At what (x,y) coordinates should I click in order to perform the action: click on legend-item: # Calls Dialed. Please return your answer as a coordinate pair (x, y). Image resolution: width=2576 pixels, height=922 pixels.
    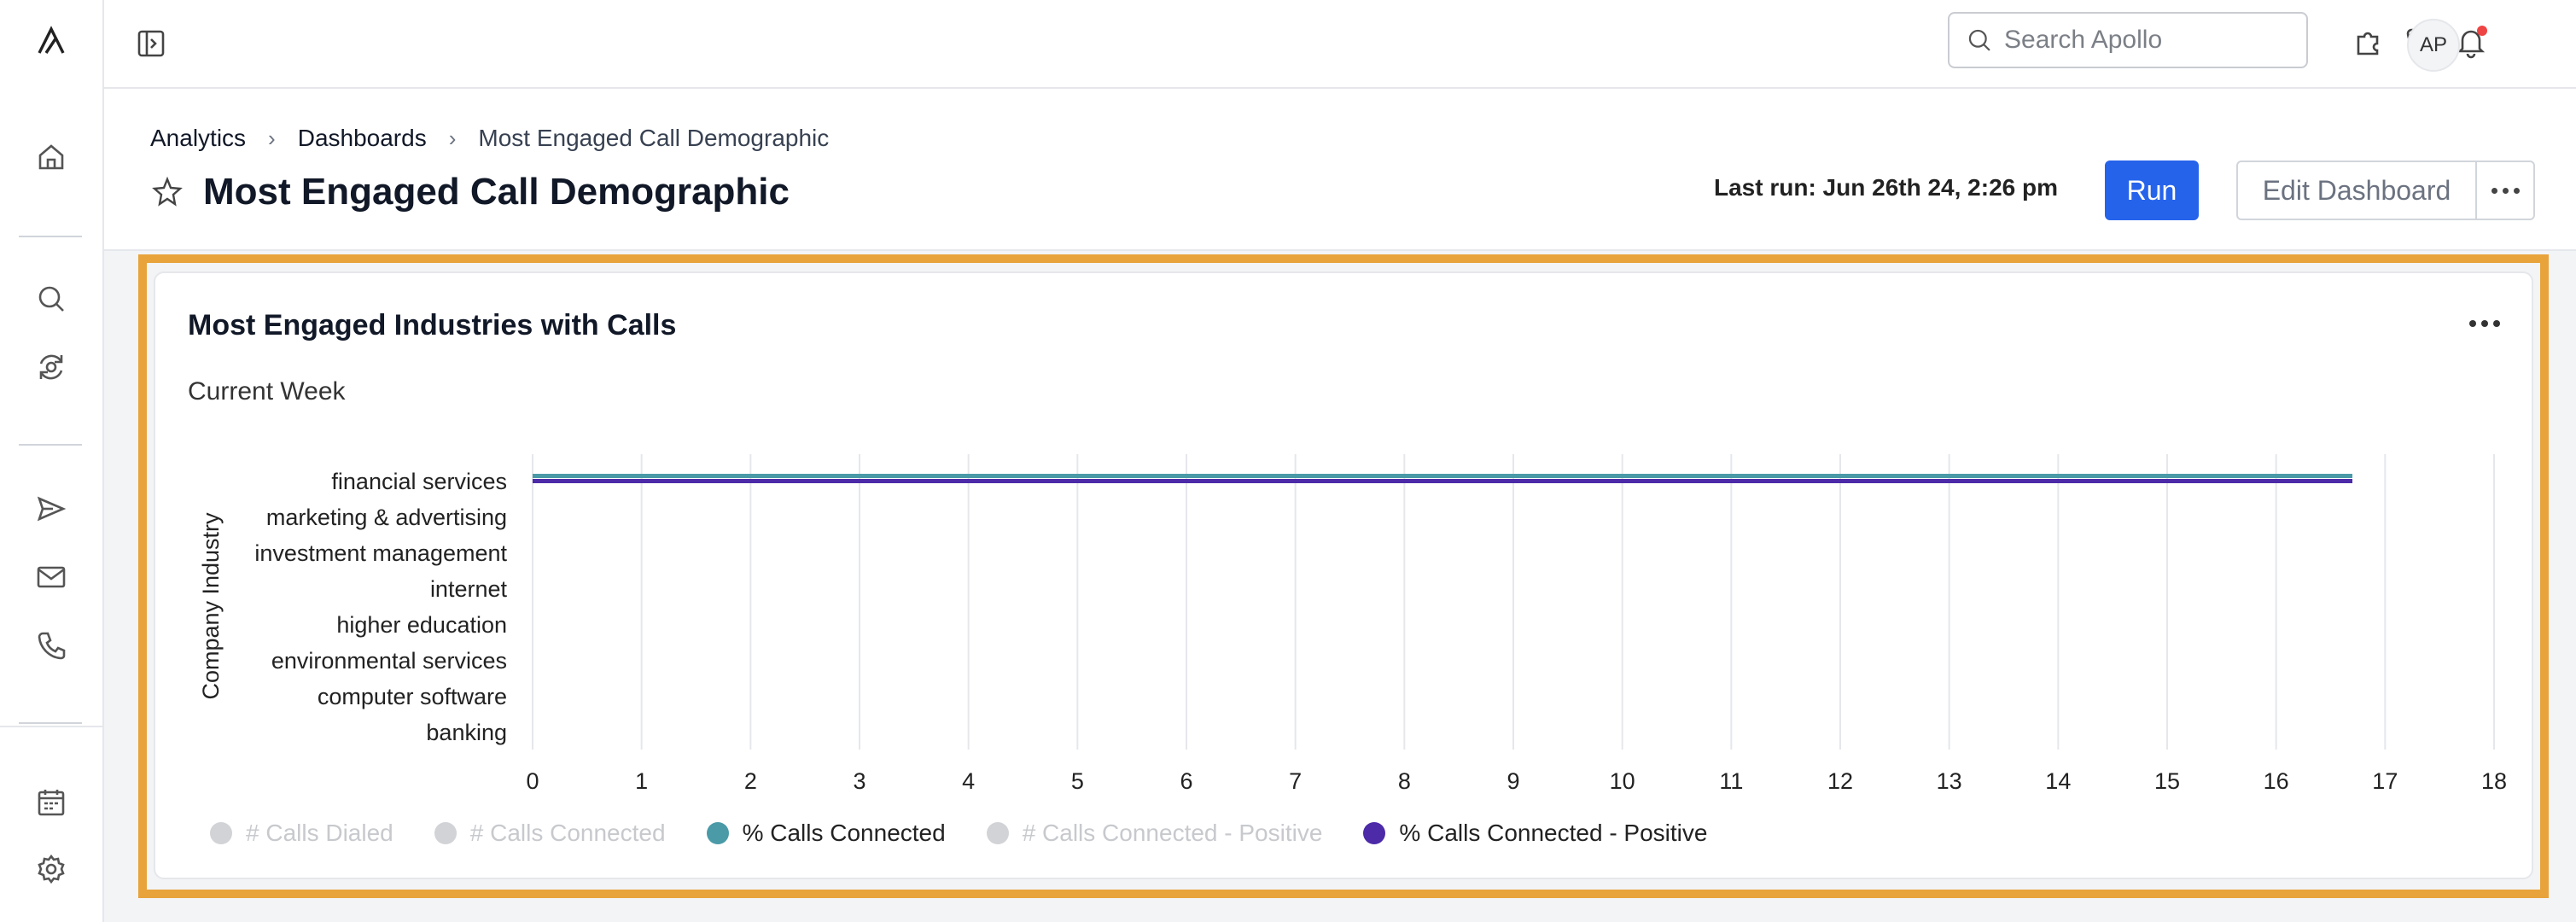
    Looking at the image, I should click on (301, 834).